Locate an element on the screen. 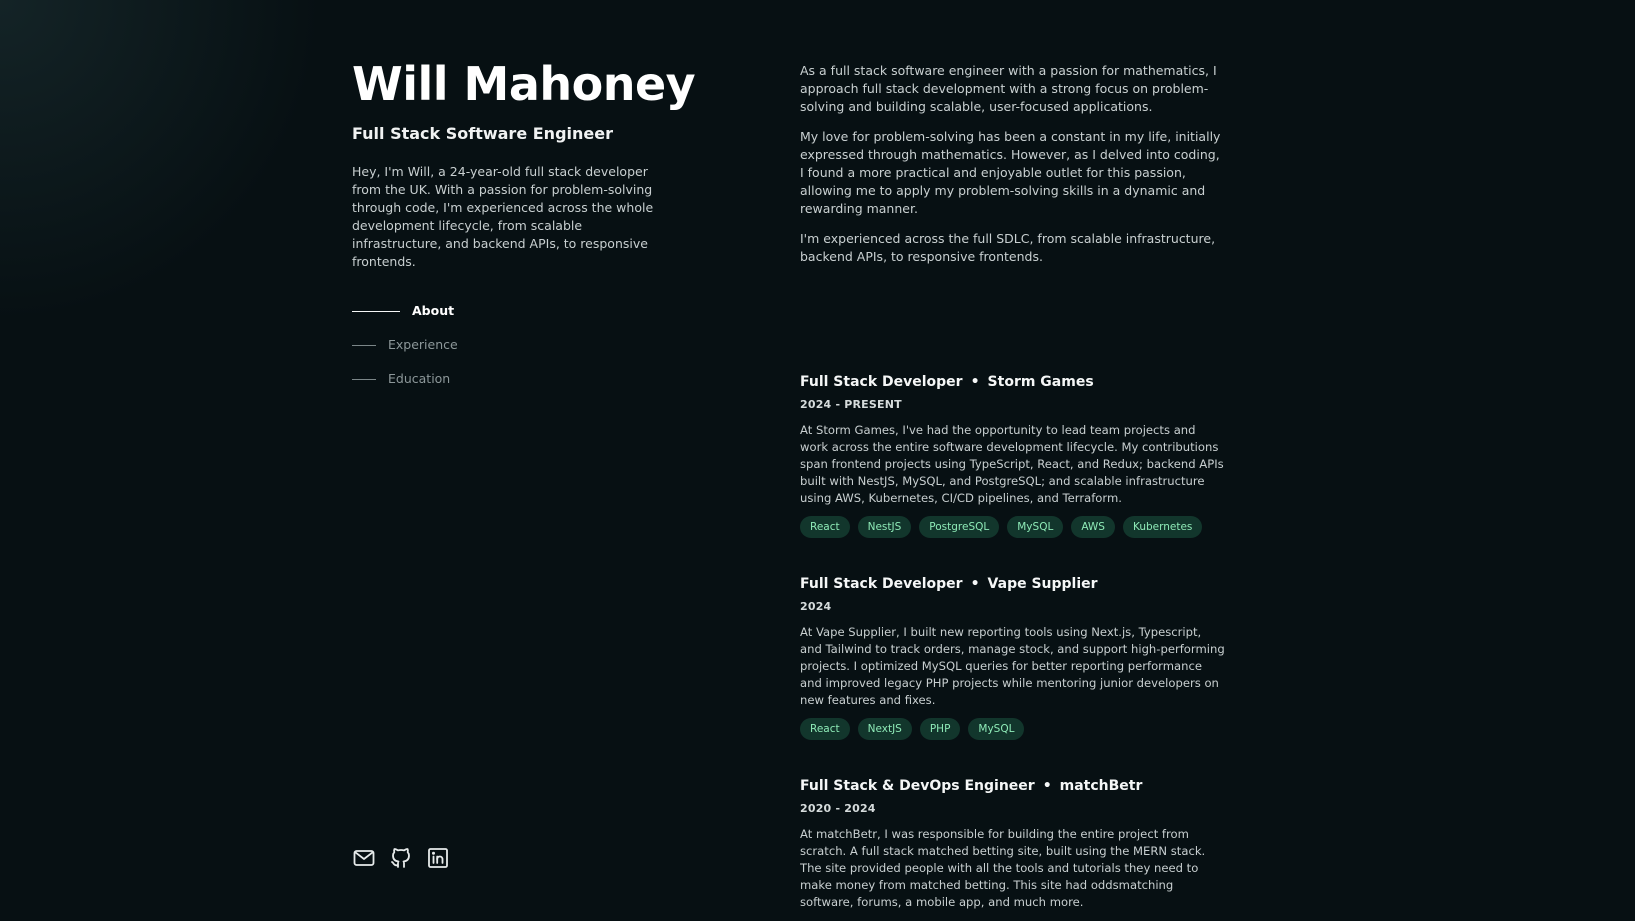 The width and height of the screenshot is (1635, 921). github-icon is located at coordinates (400, 858).